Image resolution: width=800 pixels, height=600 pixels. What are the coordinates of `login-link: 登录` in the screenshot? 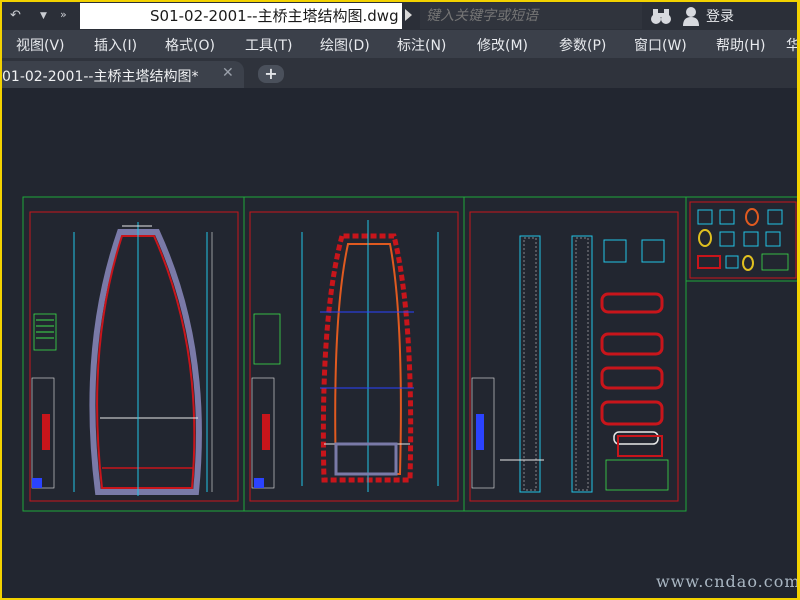 It's located at (720, 16).